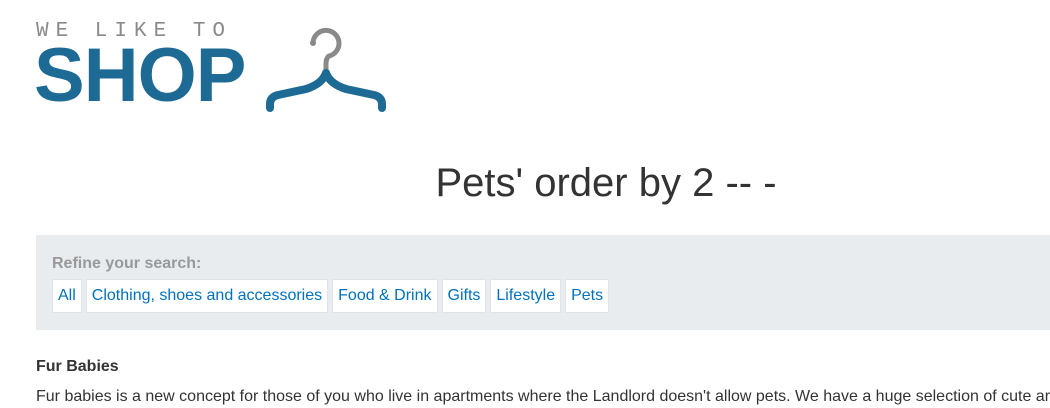 This screenshot has height=408, width=1050. I want to click on filter-label: Refine your search:, so click(127, 263).